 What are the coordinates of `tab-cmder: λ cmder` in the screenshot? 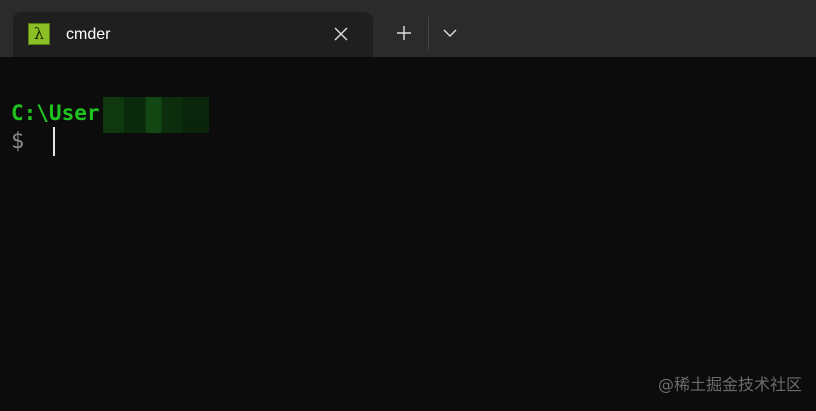 It's located at (193, 34).